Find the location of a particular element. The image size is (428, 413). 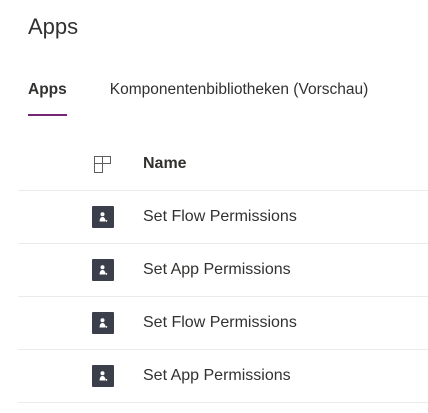

tab-bar: Apps Komponentenbibliotheken (Vorschau) is located at coordinates (198, 98).